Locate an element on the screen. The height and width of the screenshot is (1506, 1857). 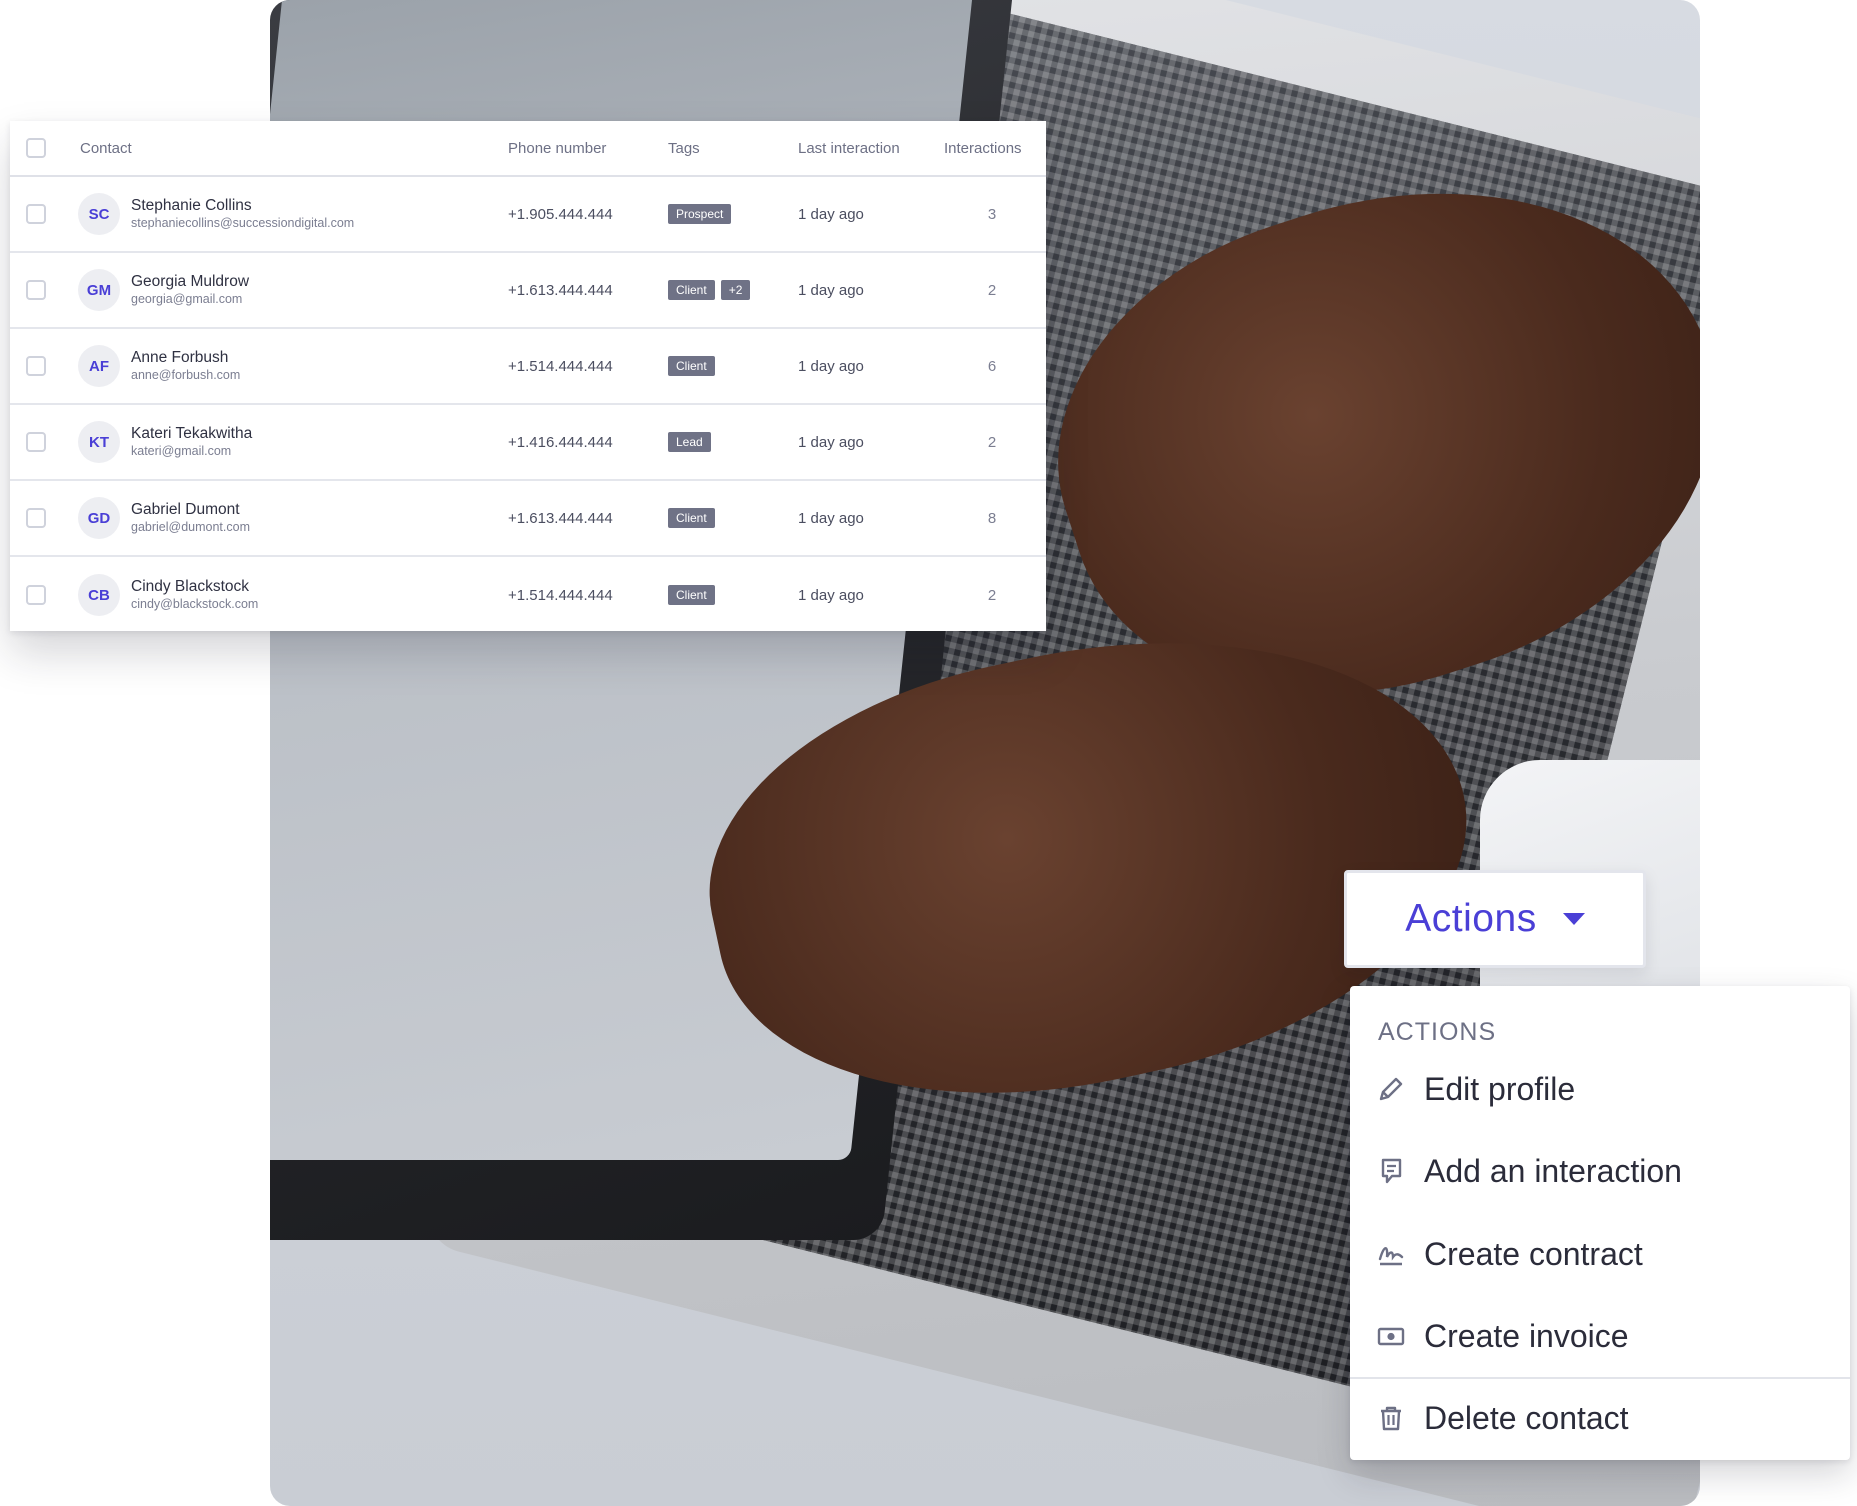
menu-divider is located at coordinates (1600, 1378).